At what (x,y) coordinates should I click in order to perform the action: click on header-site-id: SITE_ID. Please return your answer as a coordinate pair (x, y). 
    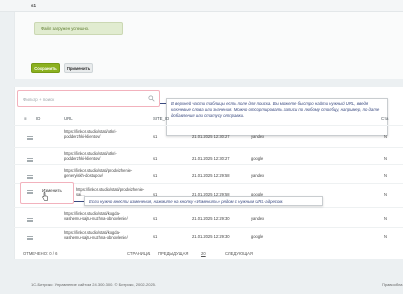
    Looking at the image, I should click on (161, 118).